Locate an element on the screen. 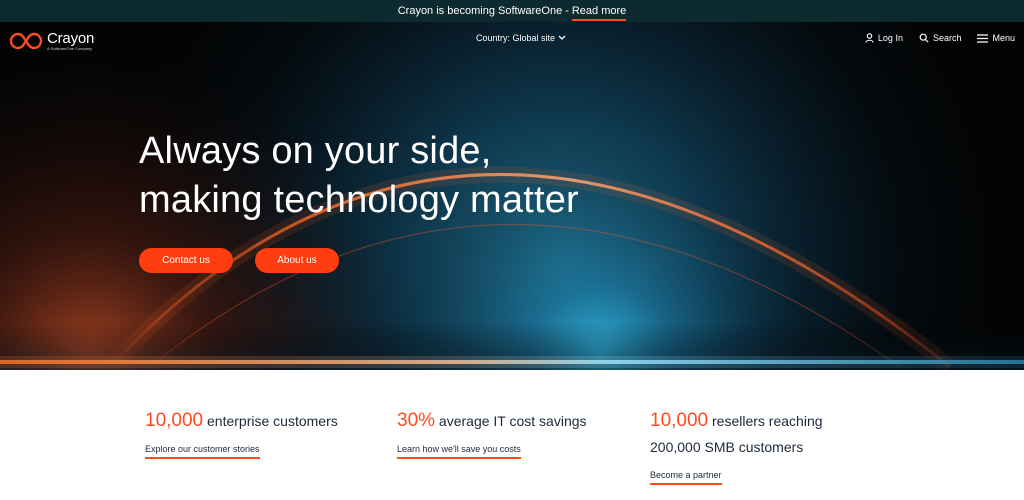  chevron-down-icon is located at coordinates (562, 37).